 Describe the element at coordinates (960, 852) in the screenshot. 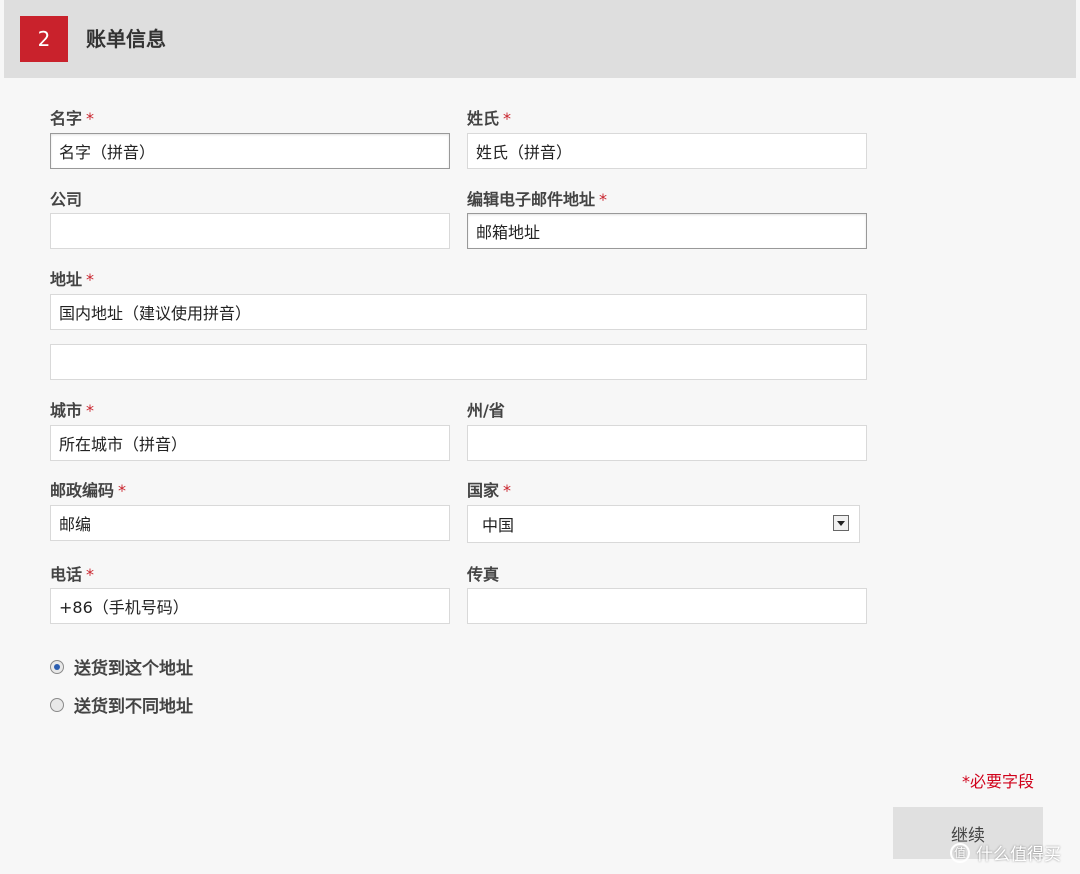

I see `watermark-logo-icon: 值` at that location.